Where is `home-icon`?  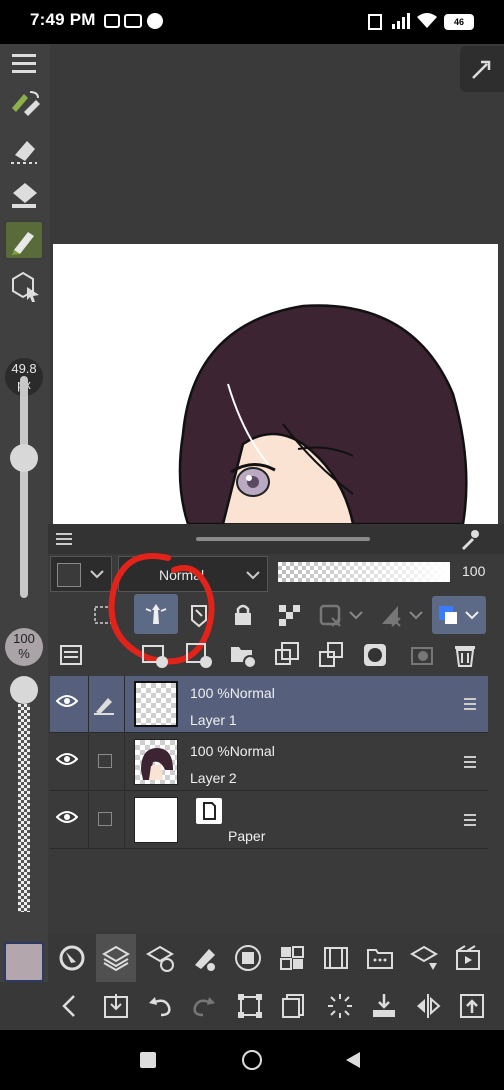 home-icon is located at coordinates (252, 1060).